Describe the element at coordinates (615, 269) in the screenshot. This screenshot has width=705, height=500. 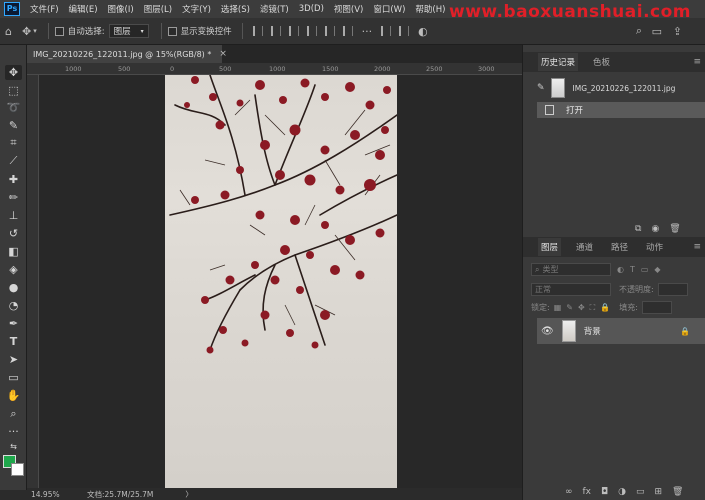
I see `layer-filter-row: ⌕ 类型 ◐T▭◆` at that location.